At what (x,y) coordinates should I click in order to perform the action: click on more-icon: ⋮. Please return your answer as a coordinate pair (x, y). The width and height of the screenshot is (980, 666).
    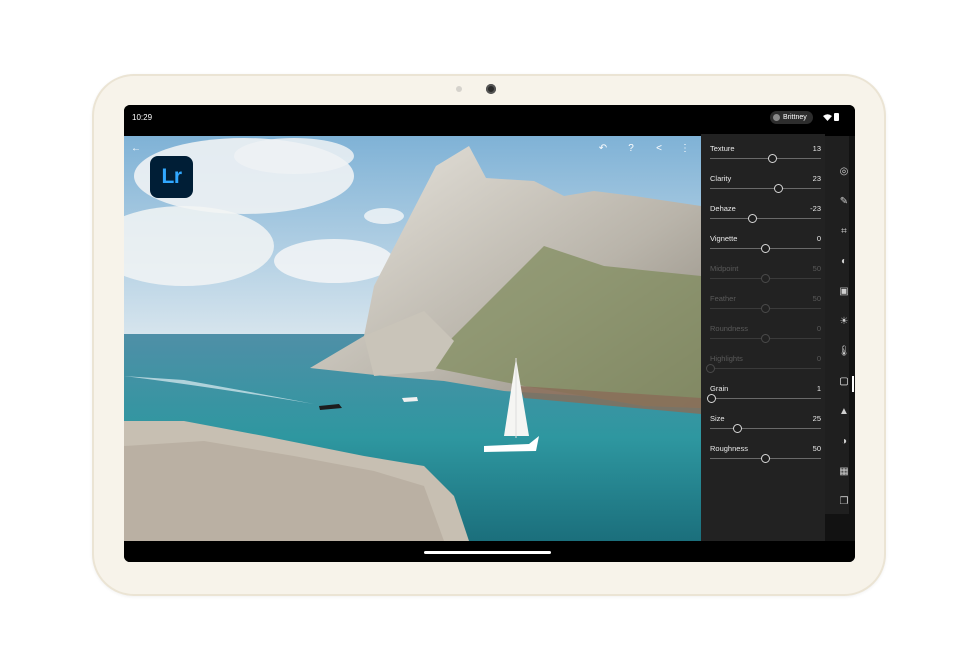
    Looking at the image, I should click on (685, 149).